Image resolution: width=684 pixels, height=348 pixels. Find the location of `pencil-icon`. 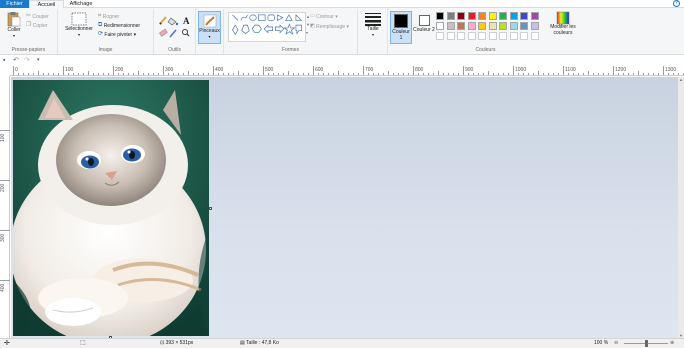

pencil-icon is located at coordinates (163, 20).